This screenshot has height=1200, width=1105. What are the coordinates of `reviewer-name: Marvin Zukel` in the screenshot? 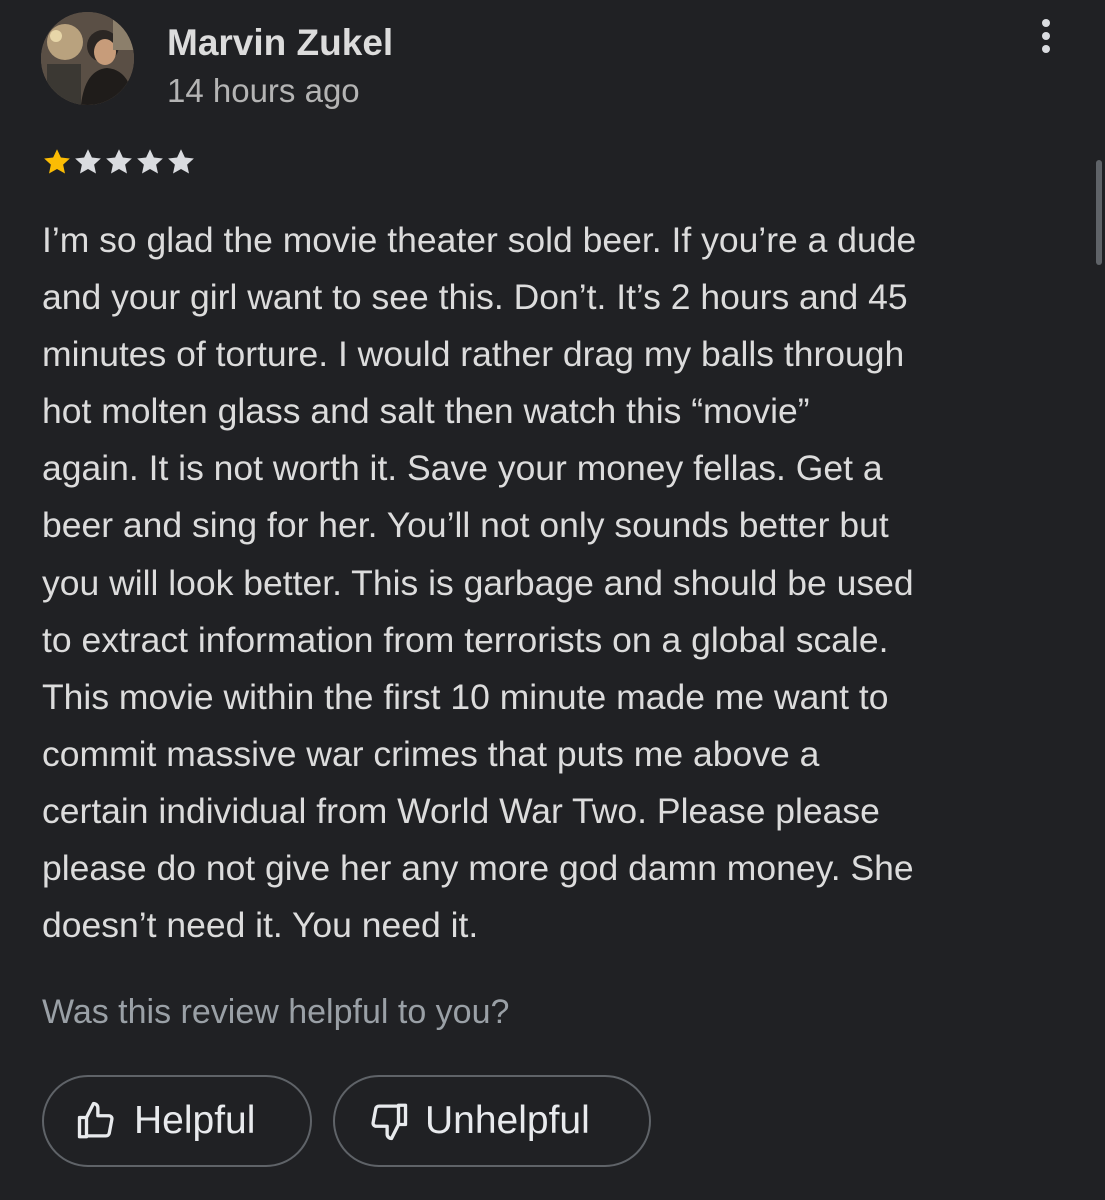 It's located at (280, 42).